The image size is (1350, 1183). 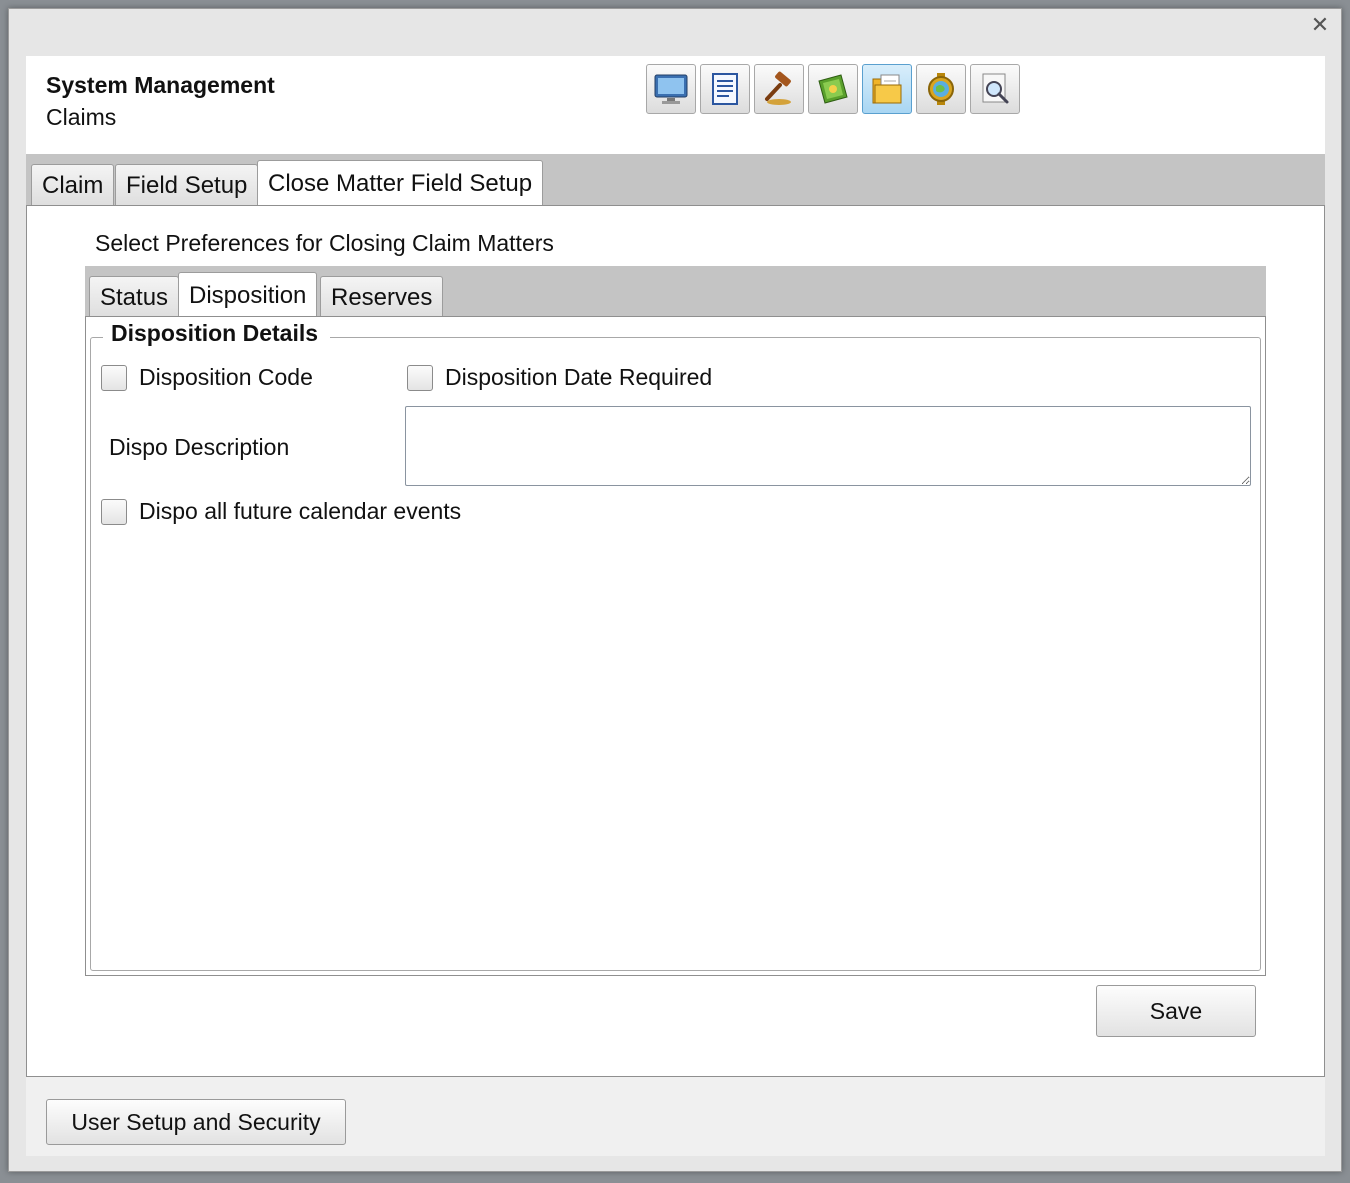 I want to click on gavel-toolbar-button, so click(x=779, y=89).